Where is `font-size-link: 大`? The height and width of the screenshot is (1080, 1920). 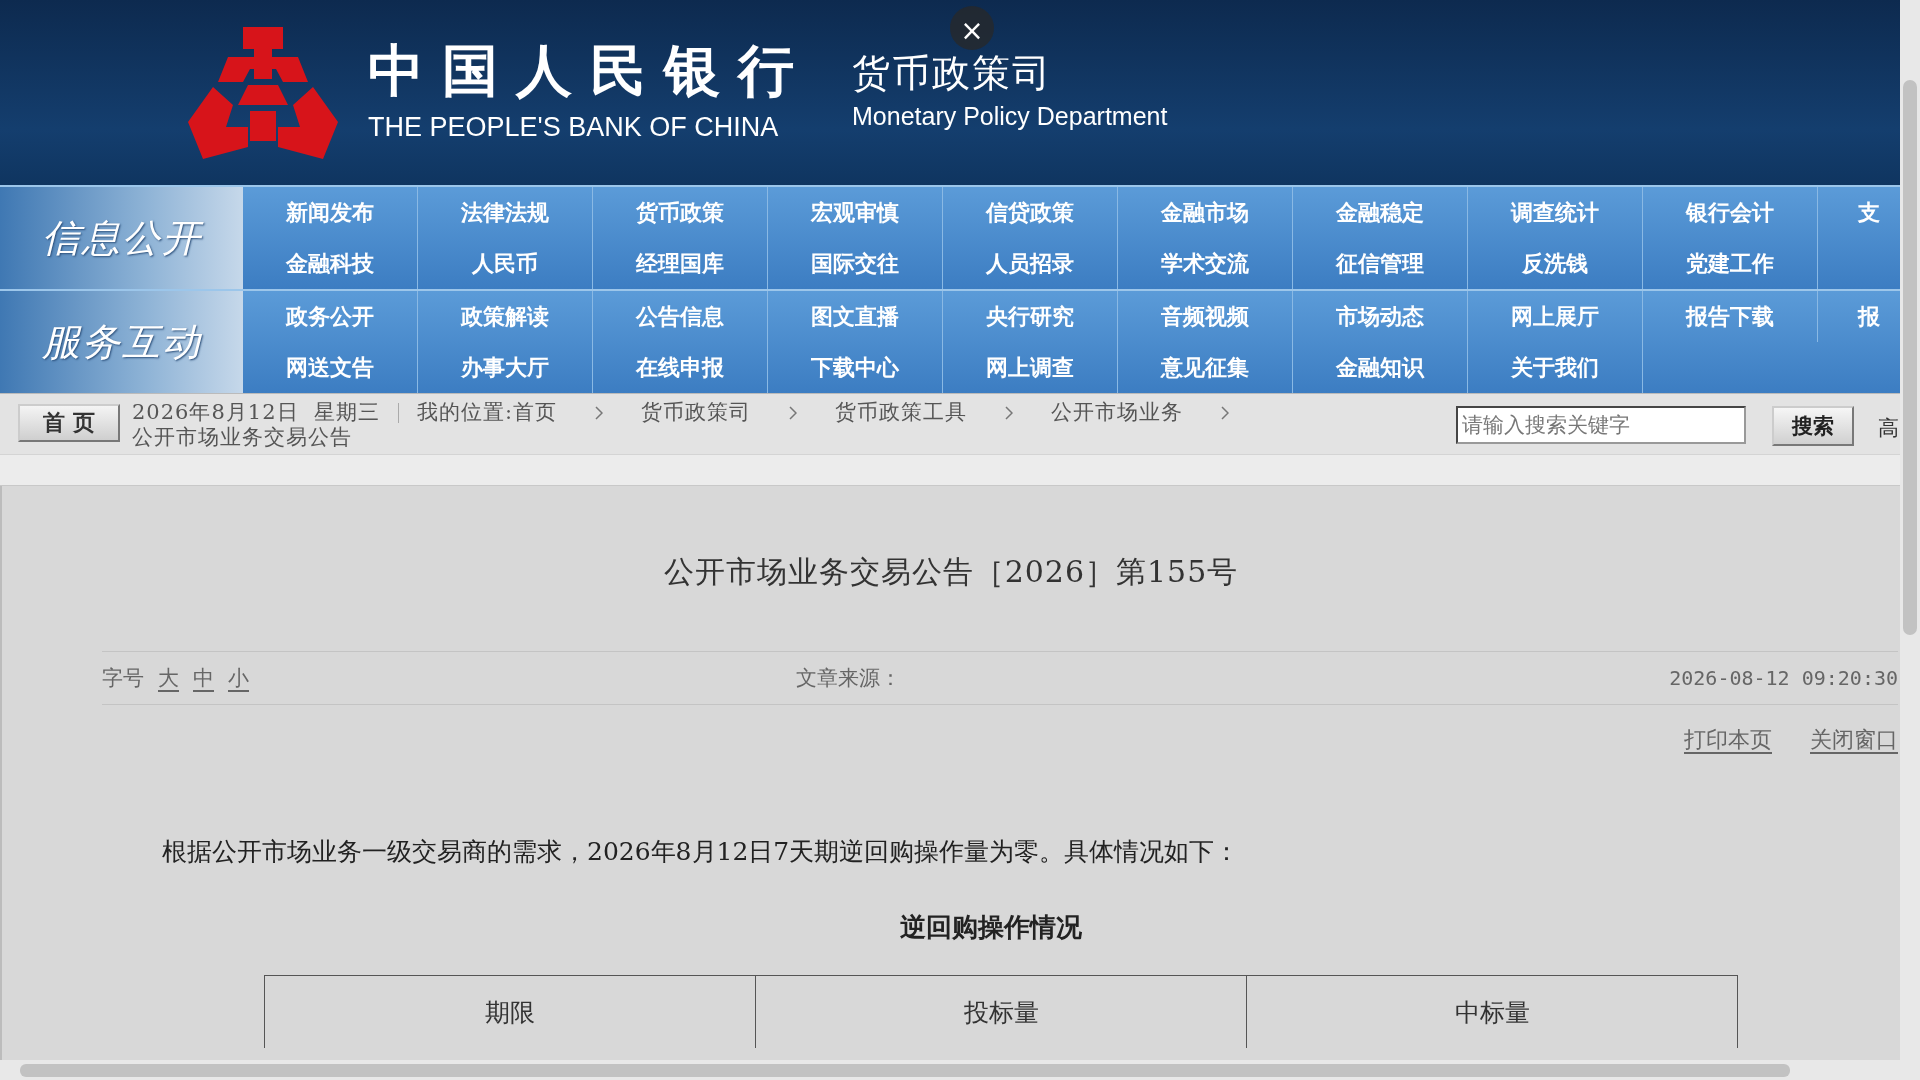
font-size-link: 大 is located at coordinates (168, 678).